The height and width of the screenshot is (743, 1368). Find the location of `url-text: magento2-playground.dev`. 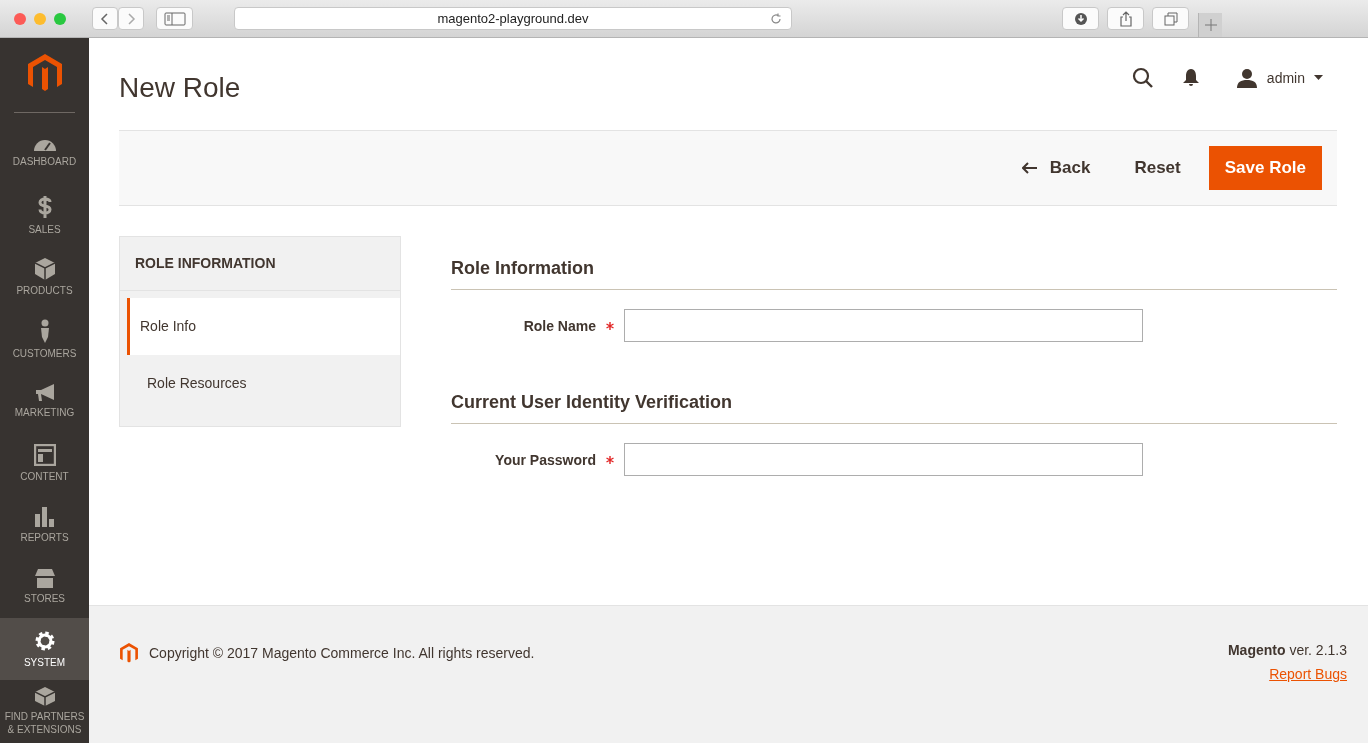

url-text: magento2-playground.dev is located at coordinates (513, 18).